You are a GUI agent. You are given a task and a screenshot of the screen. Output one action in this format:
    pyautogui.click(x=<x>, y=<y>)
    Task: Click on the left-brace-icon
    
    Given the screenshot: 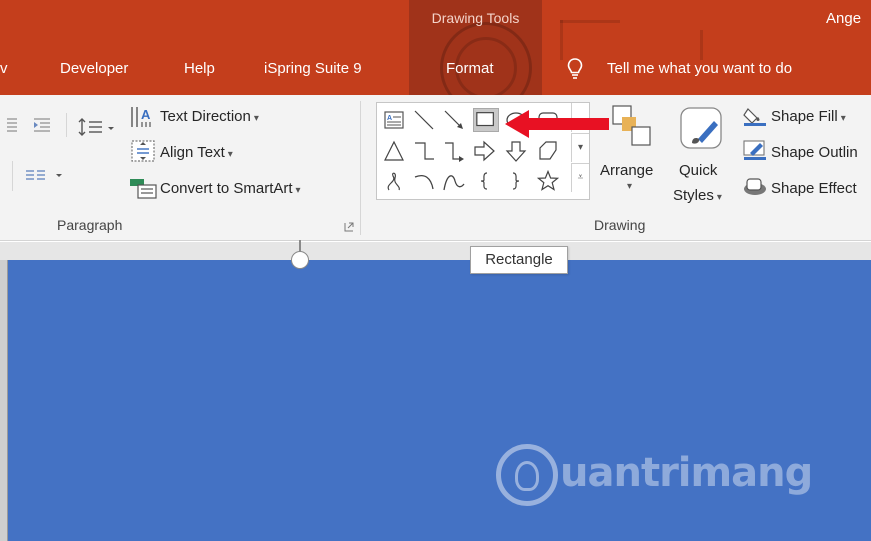 What is the action you would take?
    pyautogui.click(x=484, y=181)
    